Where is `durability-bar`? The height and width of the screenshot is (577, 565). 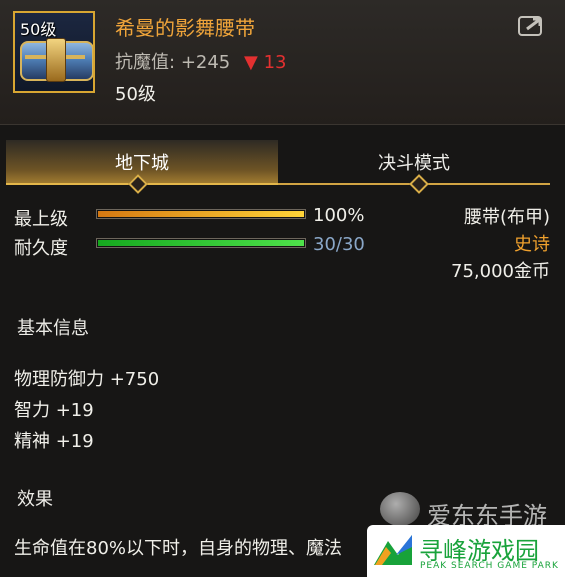
durability-bar is located at coordinates (201, 243).